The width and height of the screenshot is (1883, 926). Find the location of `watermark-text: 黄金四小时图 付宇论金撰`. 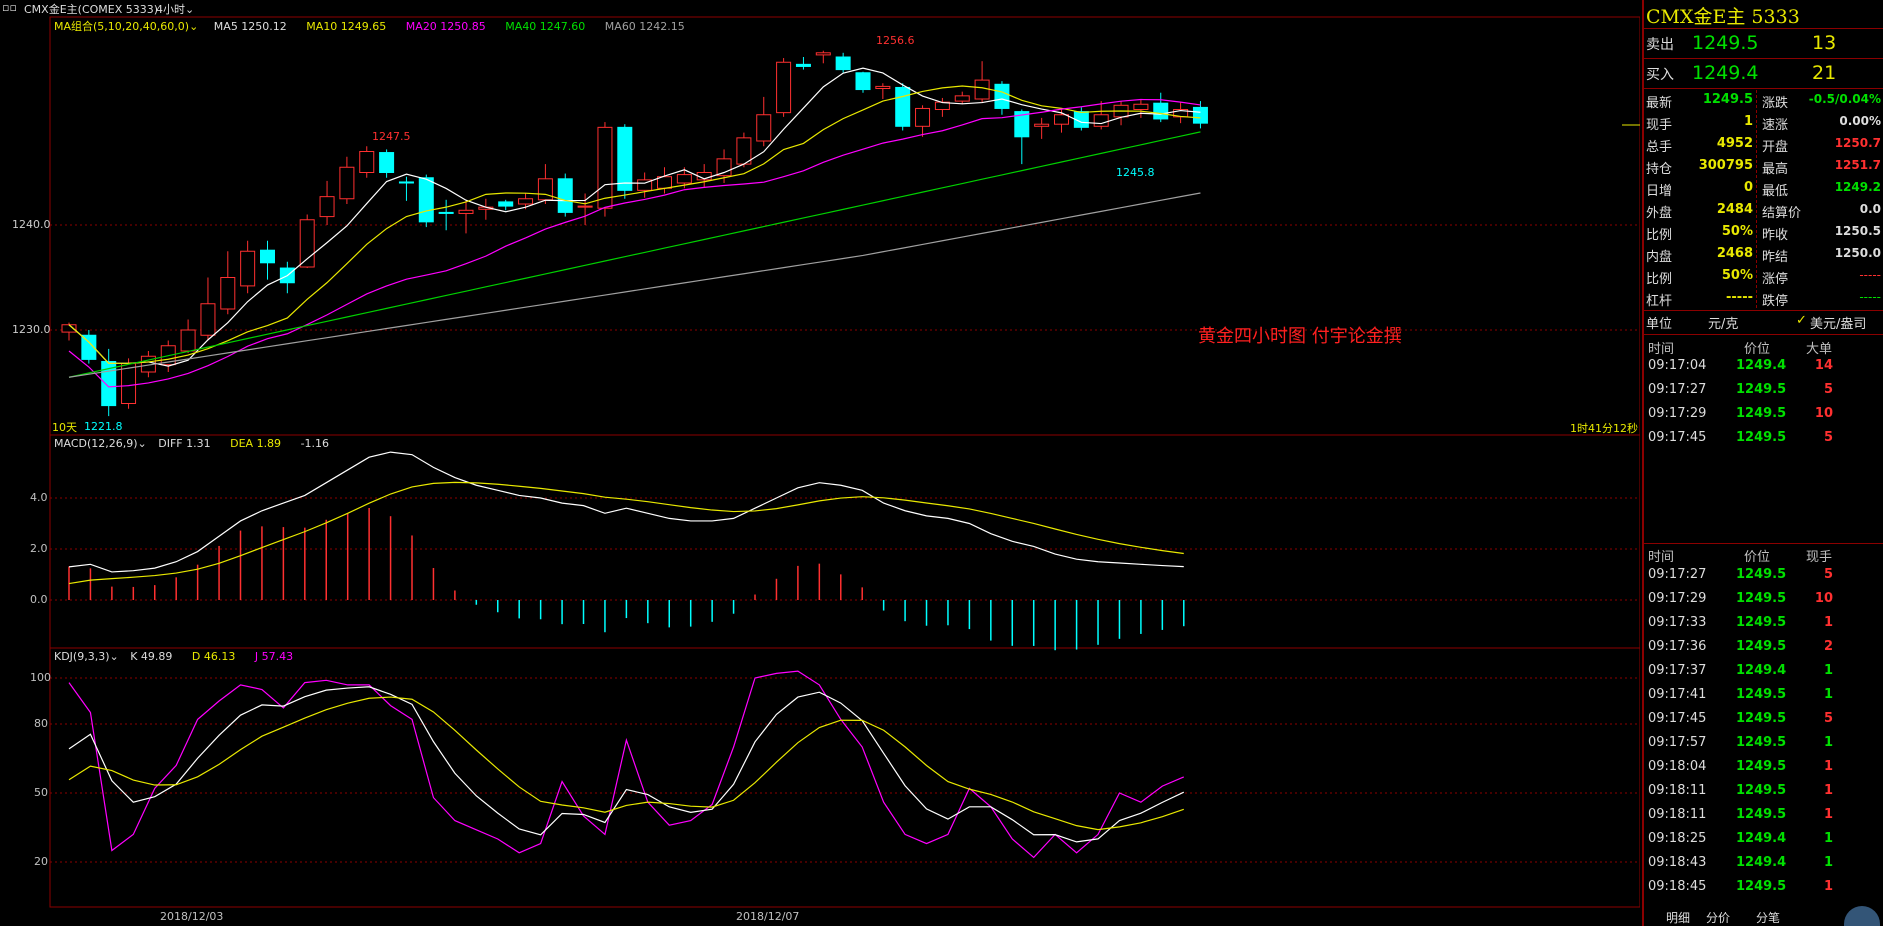

watermark-text: 黄金四小时图 付宇论金撰 is located at coordinates (1300, 336).